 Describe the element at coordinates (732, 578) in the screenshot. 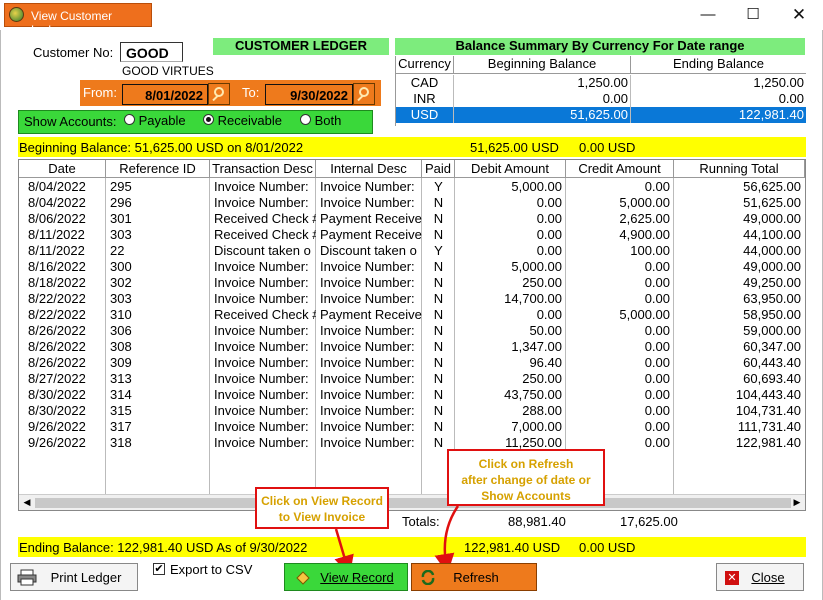

I see `close-x-icon: ✕` at that location.